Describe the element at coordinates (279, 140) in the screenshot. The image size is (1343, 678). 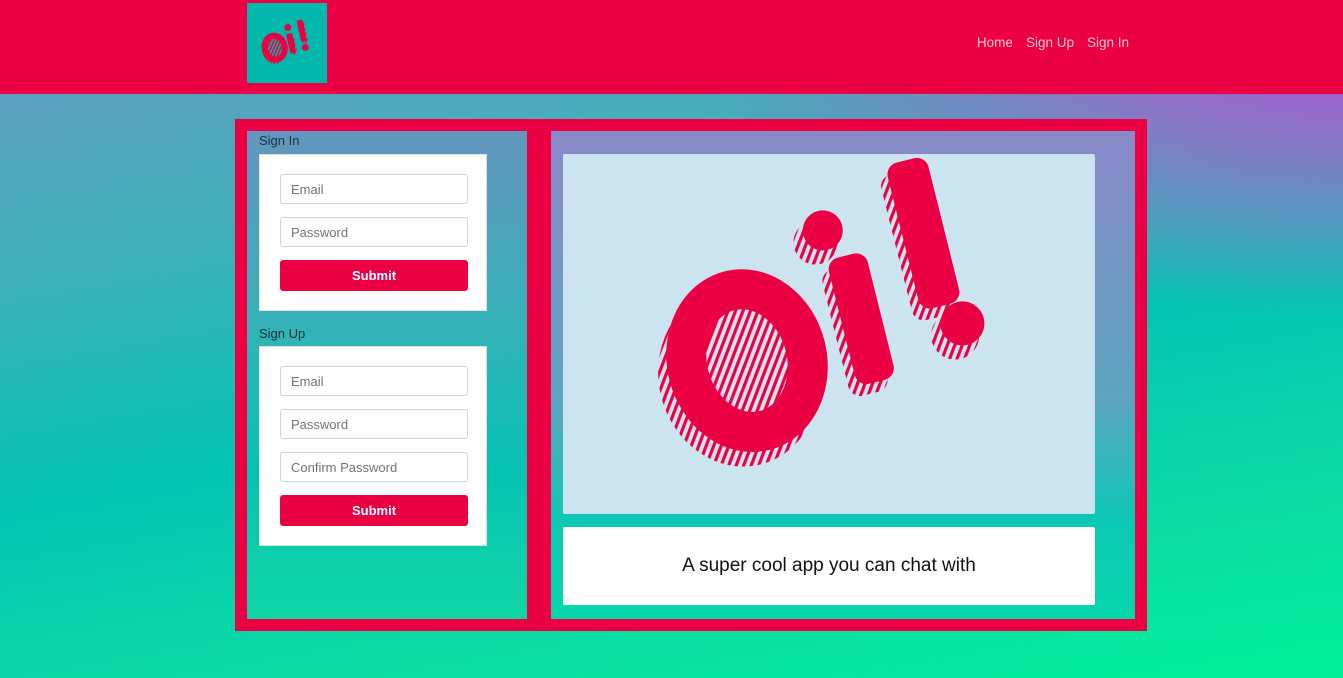
I see `sign-in-title: Sign In` at that location.